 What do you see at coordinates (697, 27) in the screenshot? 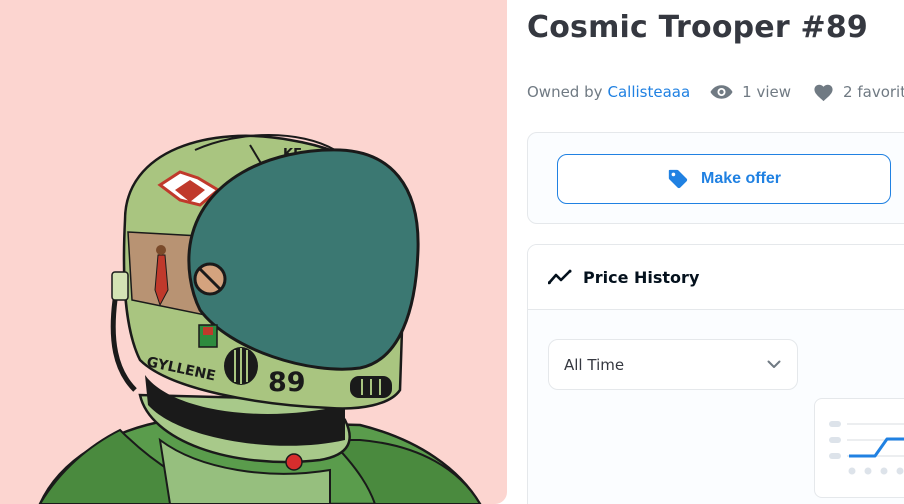
I see `asset-title: Cosmic Trooper #89` at bounding box center [697, 27].